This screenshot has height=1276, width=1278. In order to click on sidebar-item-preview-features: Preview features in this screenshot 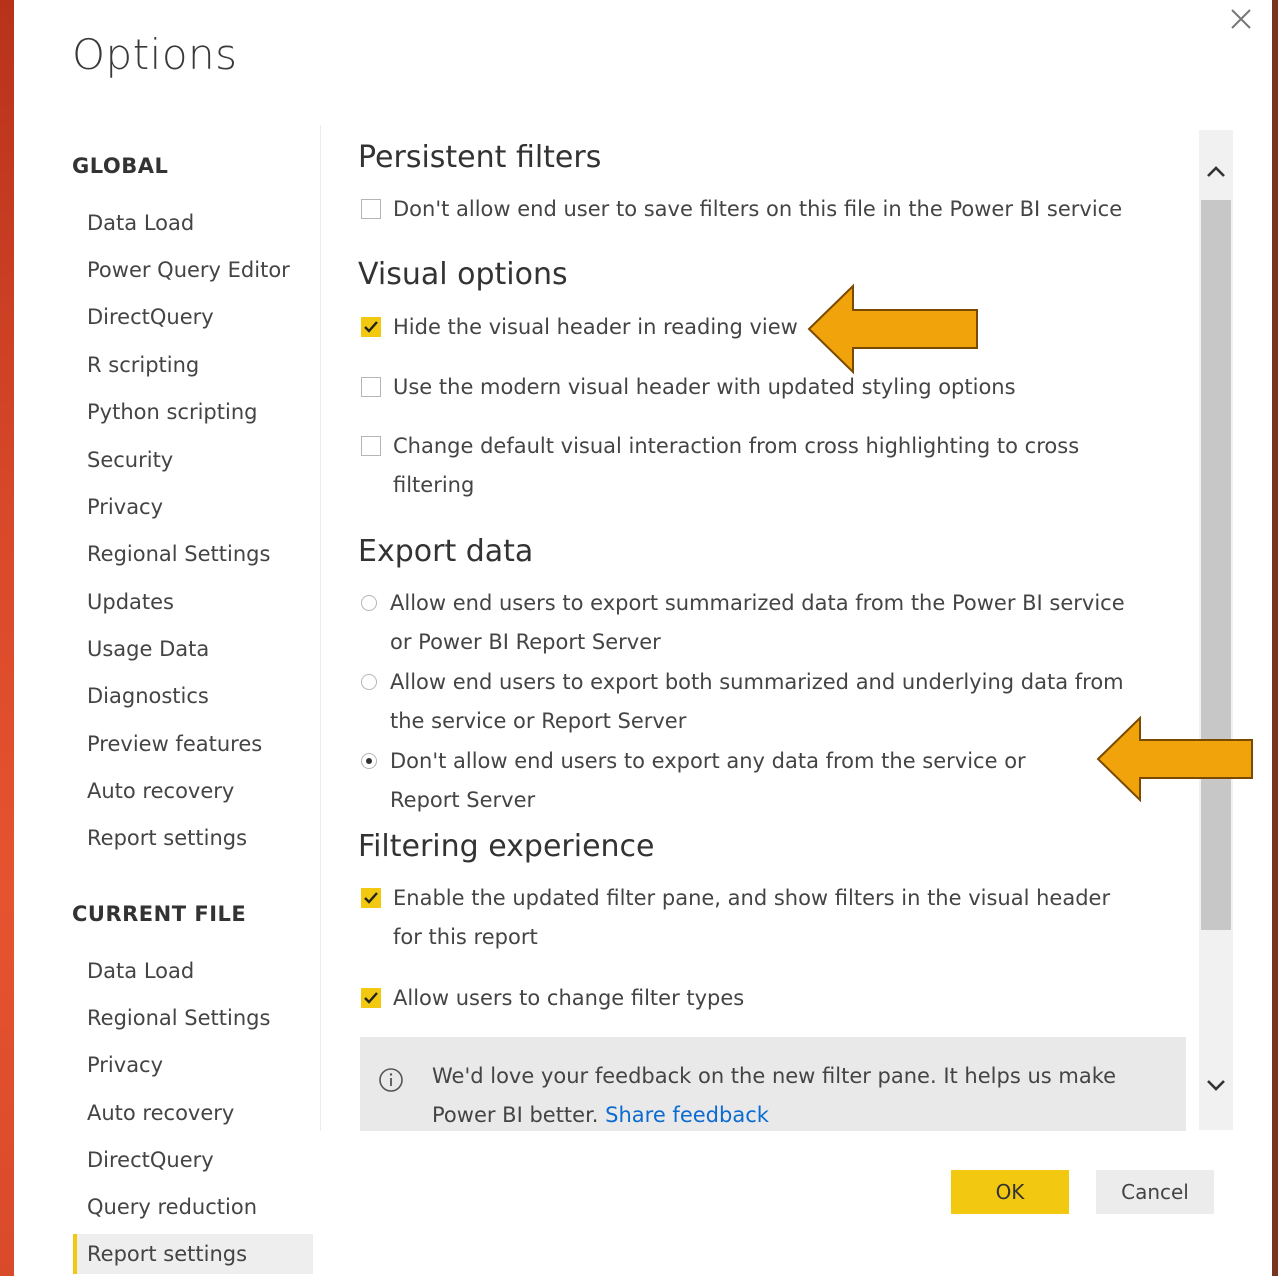, I will do `click(193, 744)`.